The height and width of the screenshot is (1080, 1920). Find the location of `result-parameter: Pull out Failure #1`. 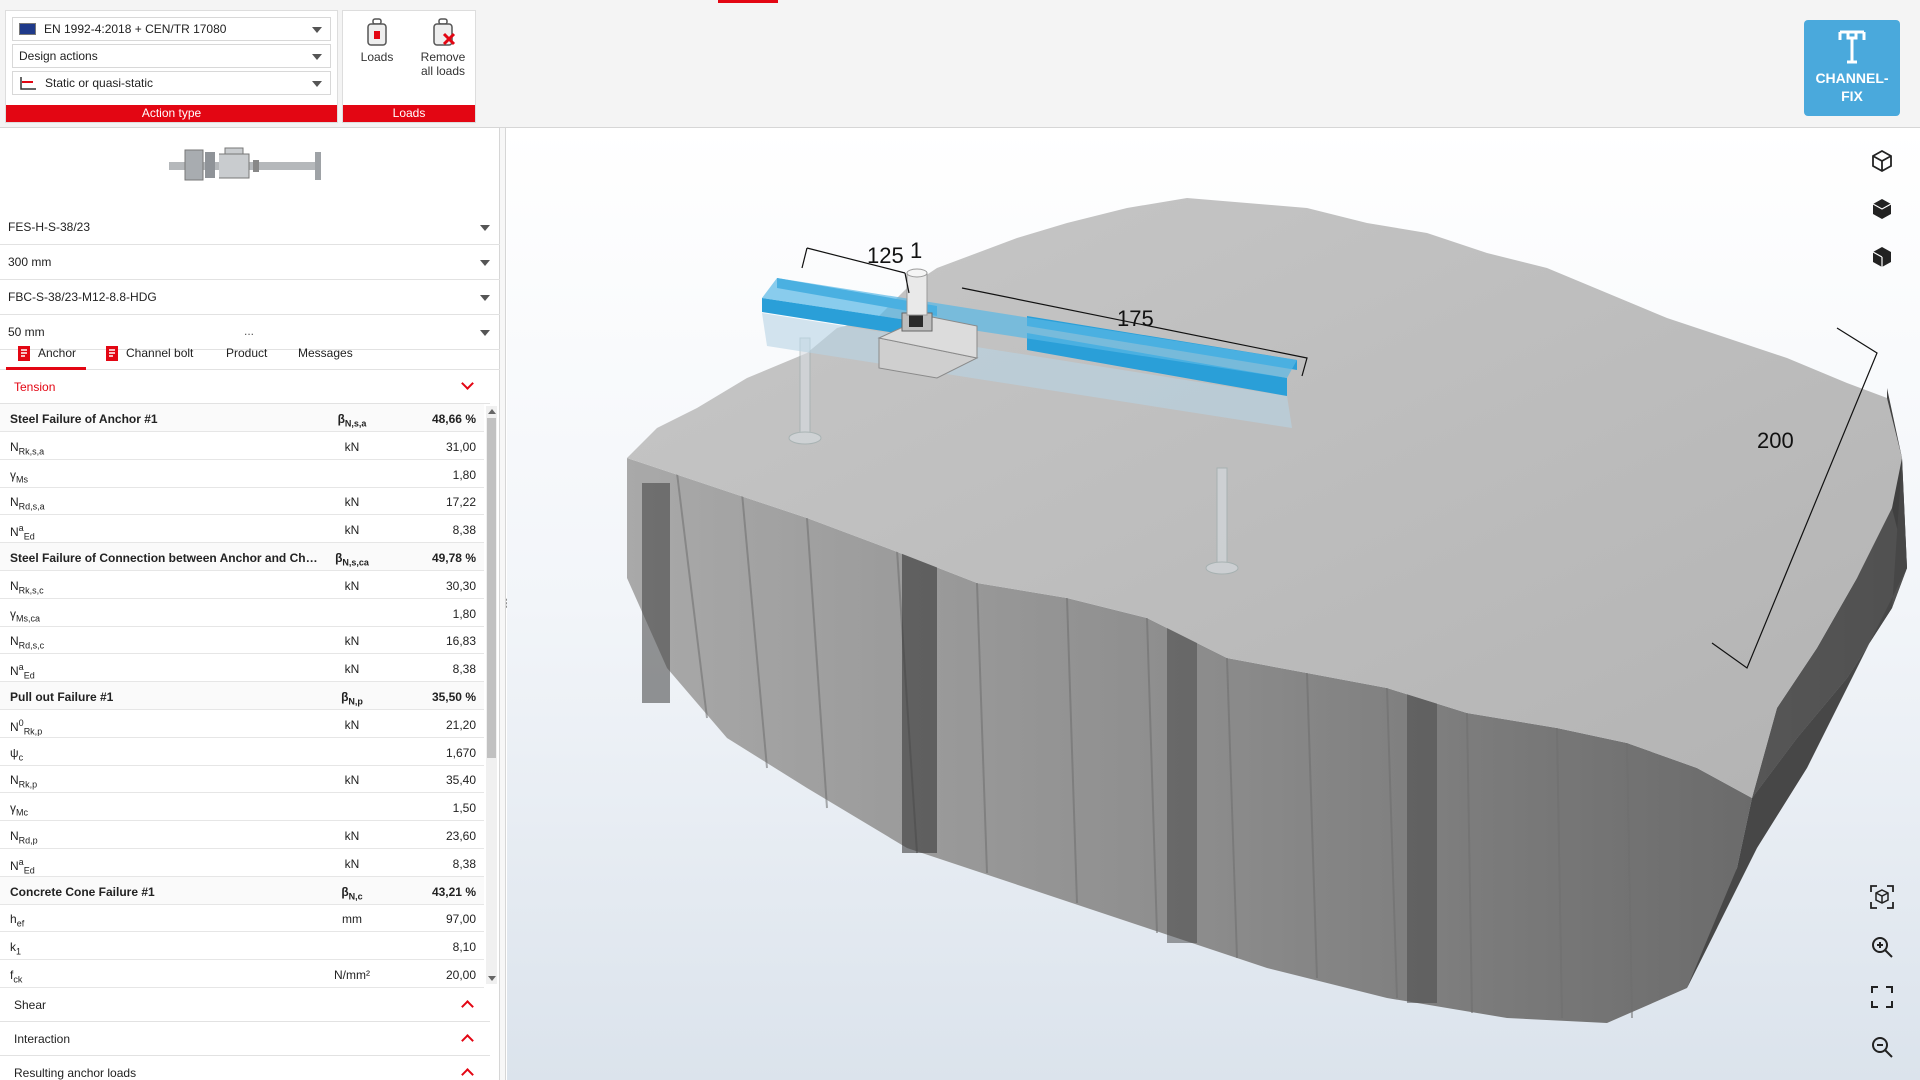

result-parameter: Pull out Failure #1 is located at coordinates (165, 697).